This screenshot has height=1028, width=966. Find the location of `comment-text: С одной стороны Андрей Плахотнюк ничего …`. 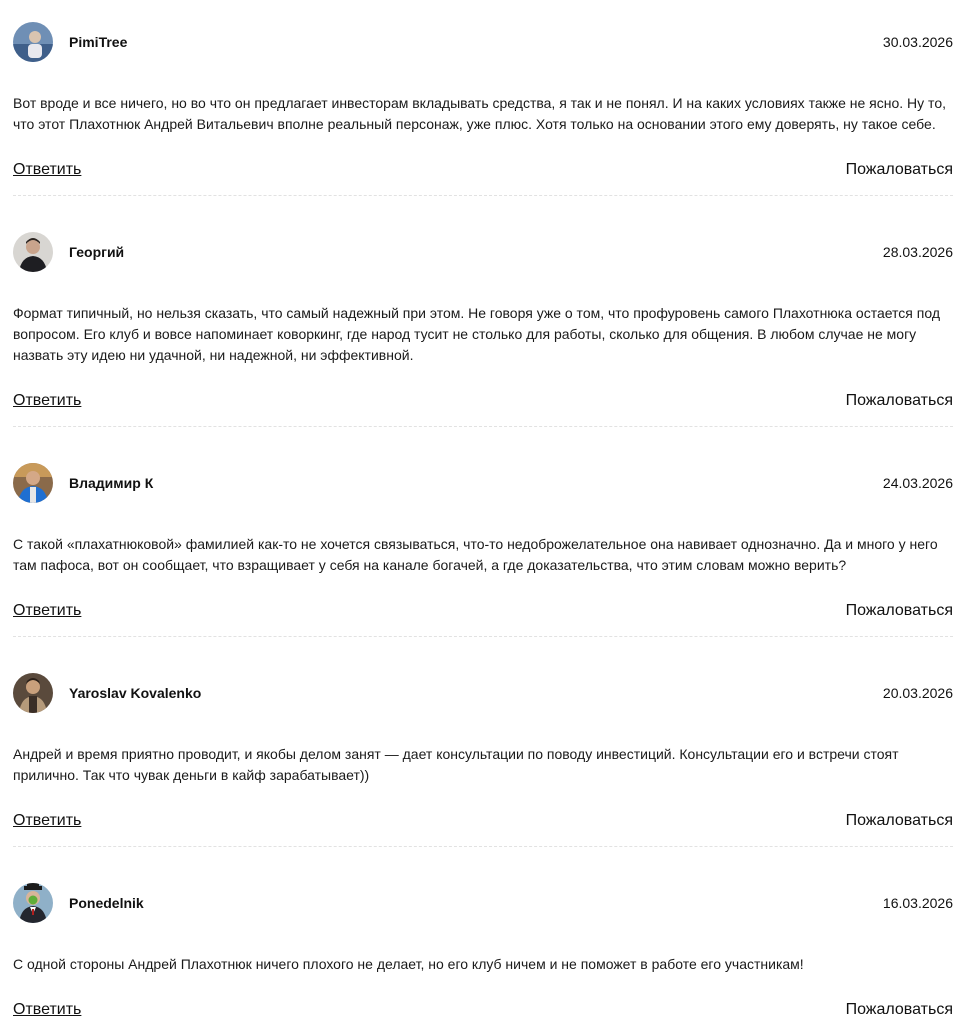

comment-text: С одной стороны Андрей Плахотнюк ничего … is located at coordinates (408, 964).